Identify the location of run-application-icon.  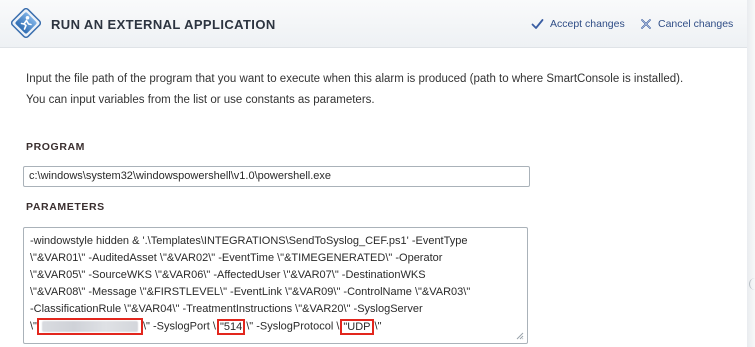
(26, 23).